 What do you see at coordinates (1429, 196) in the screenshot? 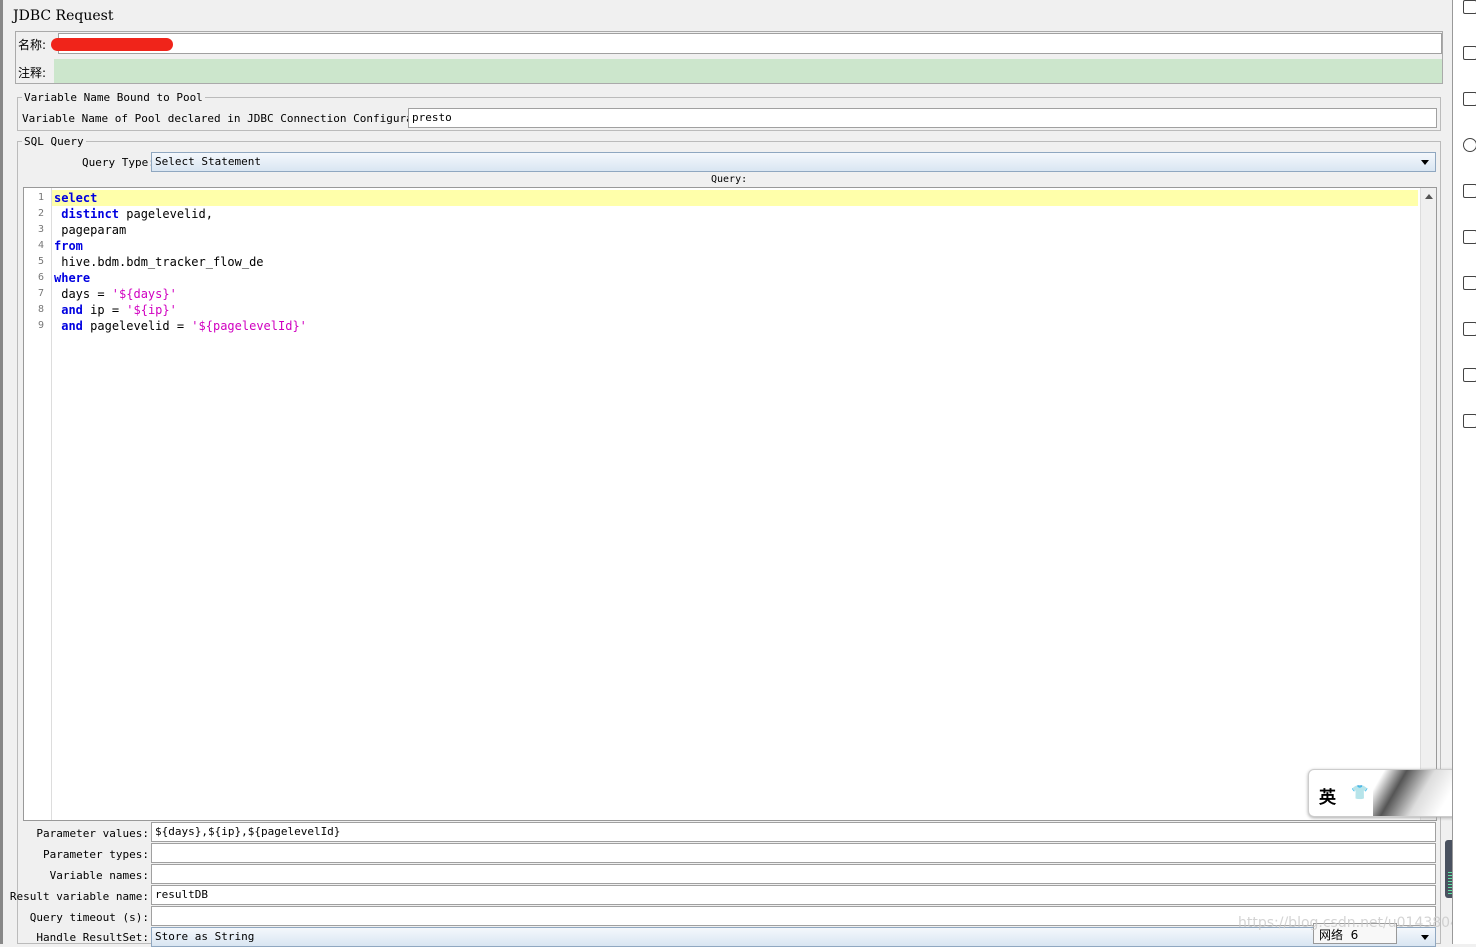
I see `scroll-up-icon` at bounding box center [1429, 196].